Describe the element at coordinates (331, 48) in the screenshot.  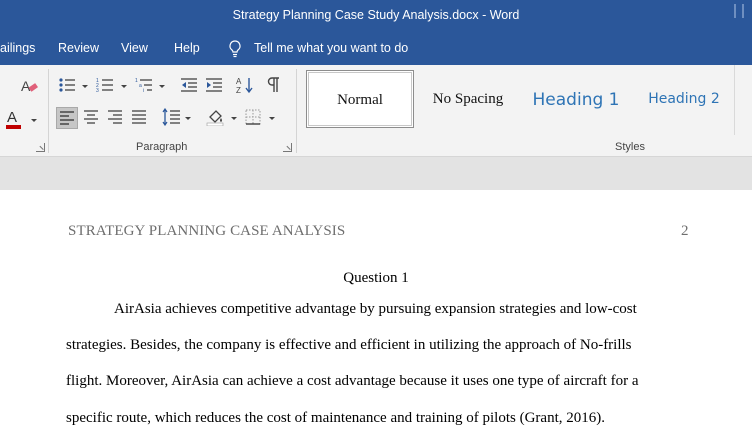
I see `tell-me-search: Tell me what you want to do` at that location.